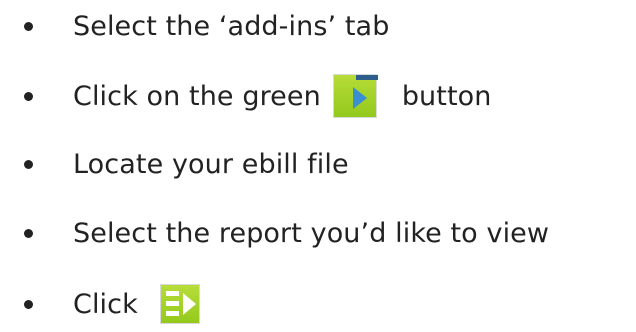  I want to click on step-text-row: Click on the green button, so click(282, 96).